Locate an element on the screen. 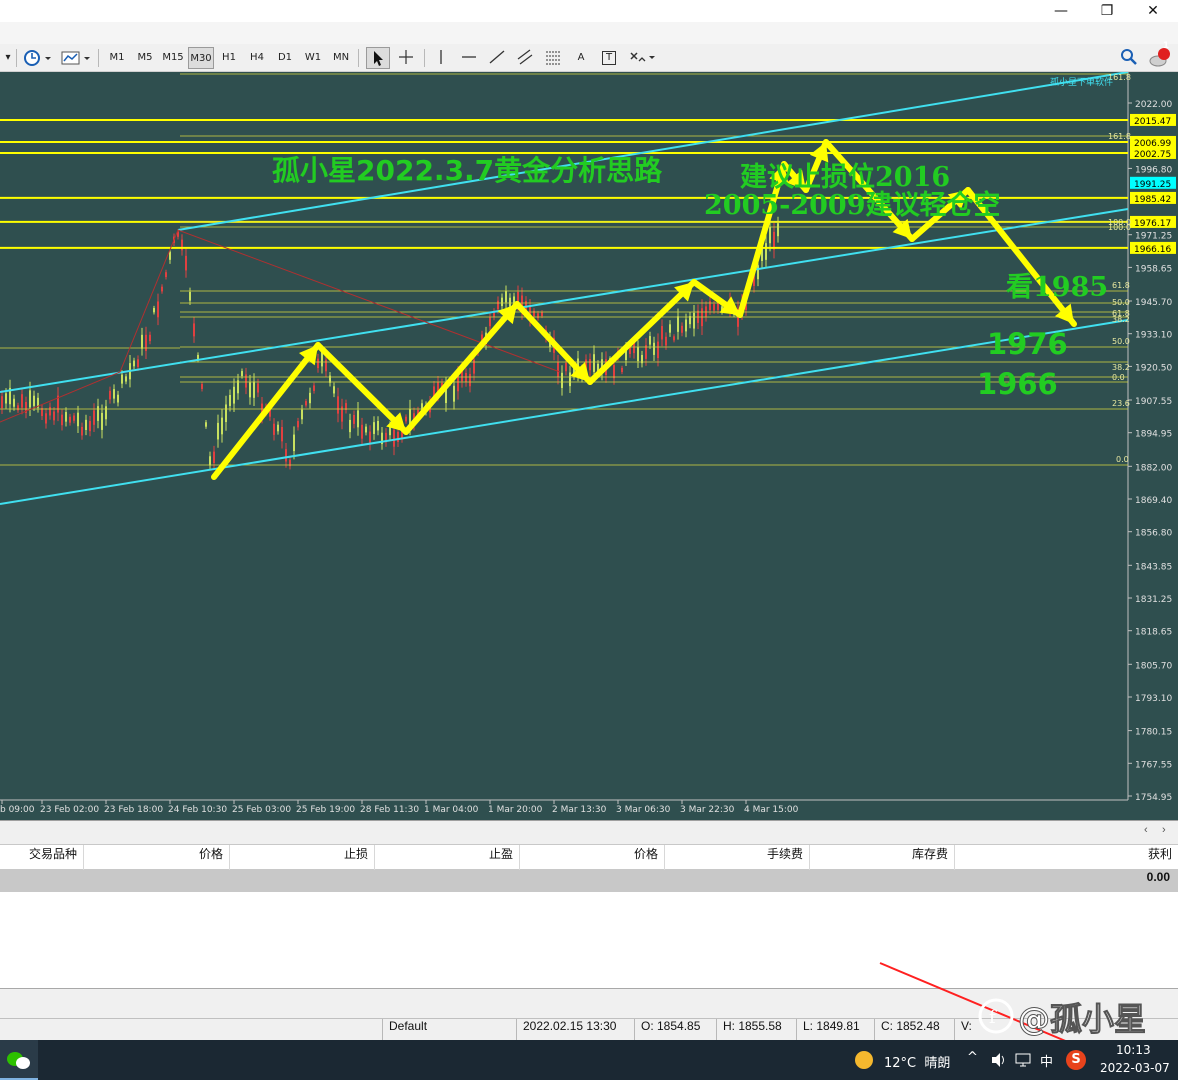 The image size is (1178, 1080). timeframe-m1-button: M1 is located at coordinates (117, 58).